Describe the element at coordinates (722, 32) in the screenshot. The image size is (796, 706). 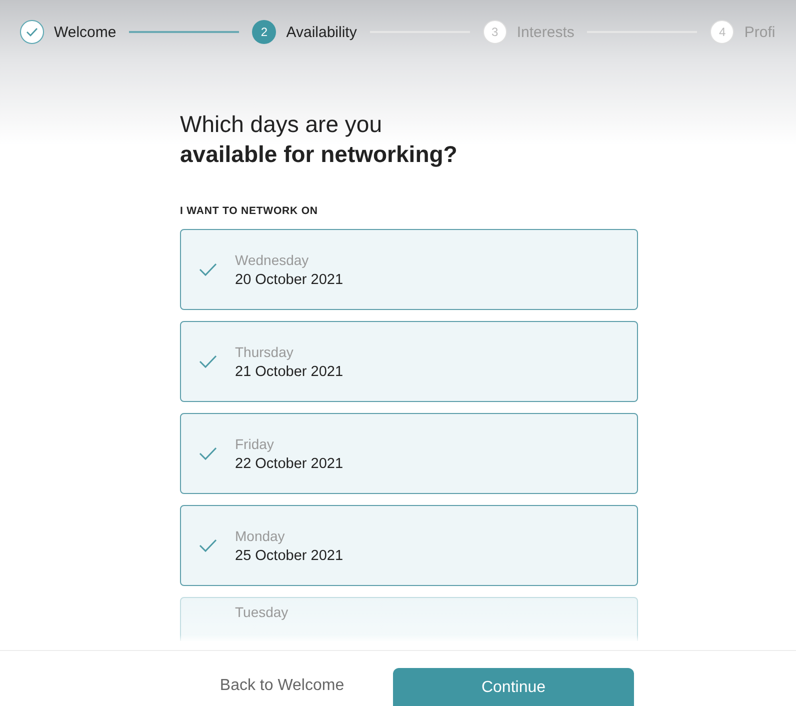
I see `step-number: 4` at that location.